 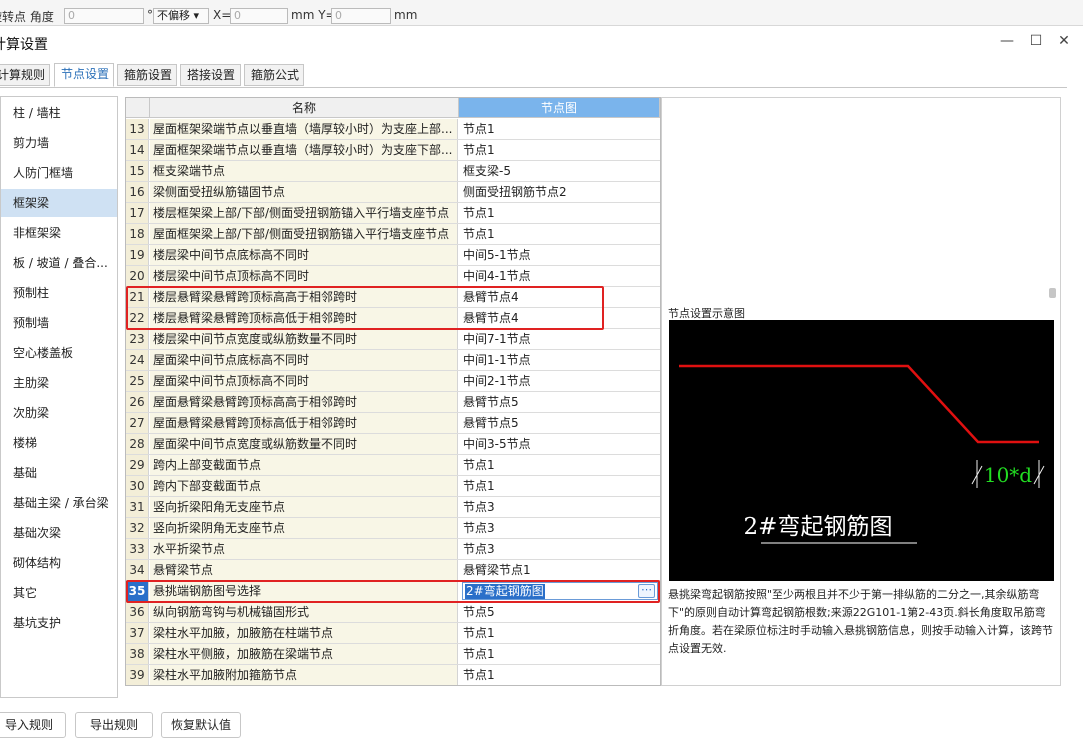 What do you see at coordinates (560, 591) in the screenshot?
I see `node-value-editor: 2#弯起钢筋图 ⋯` at bounding box center [560, 591].